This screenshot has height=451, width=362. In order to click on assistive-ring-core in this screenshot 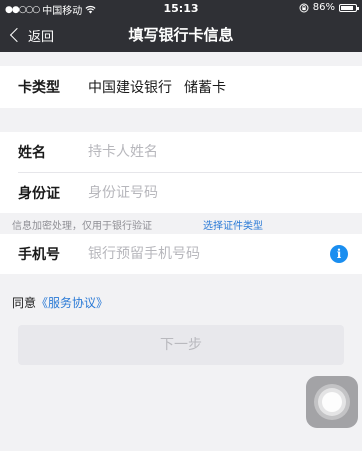, I will do `click(332, 402)`.